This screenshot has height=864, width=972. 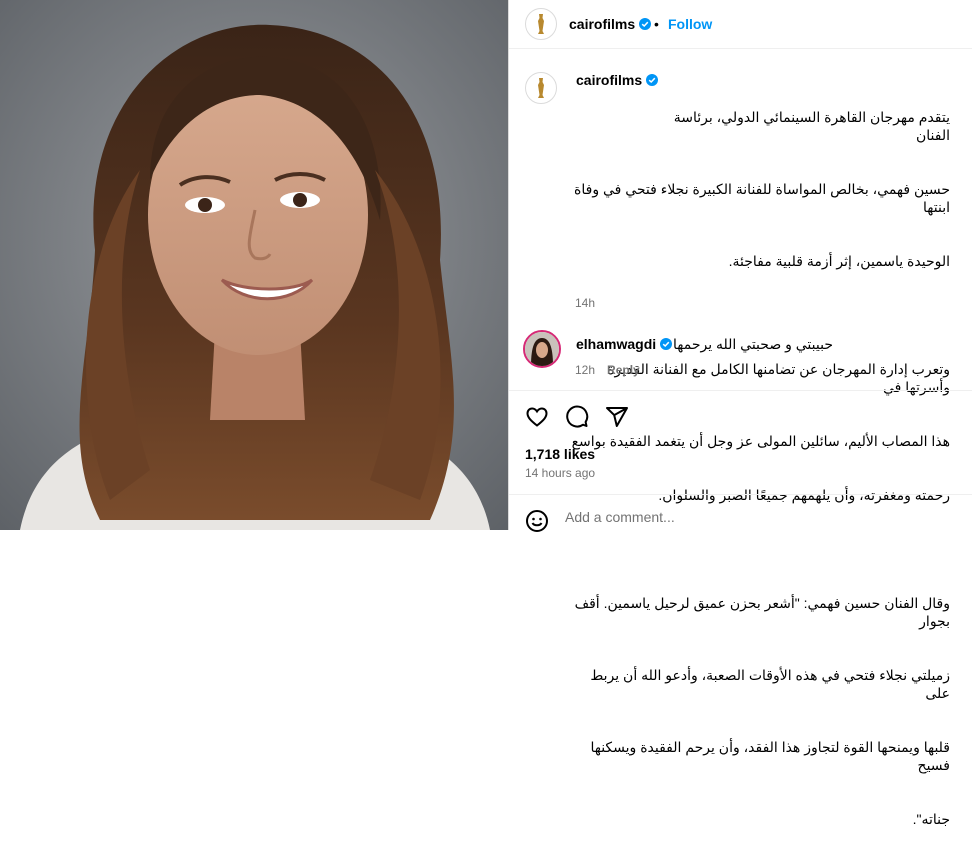 I want to click on caption-username: cairofilms, so click(x=609, y=80).